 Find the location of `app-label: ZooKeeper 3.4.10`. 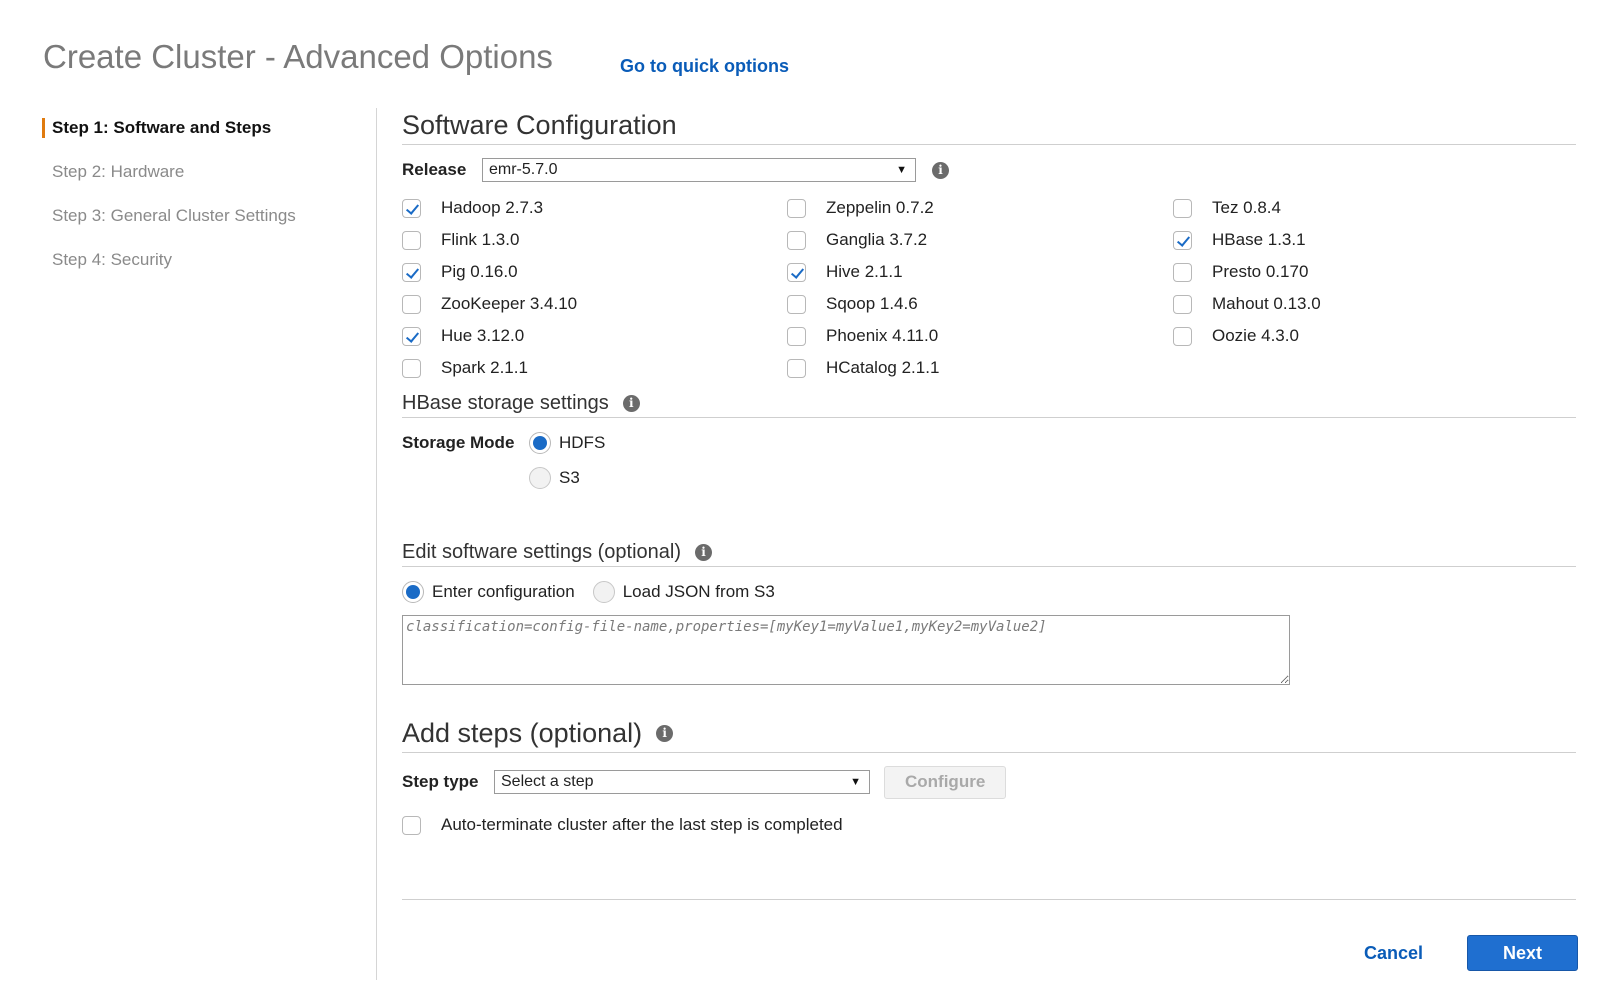

app-label: ZooKeeper 3.4.10 is located at coordinates (509, 303).